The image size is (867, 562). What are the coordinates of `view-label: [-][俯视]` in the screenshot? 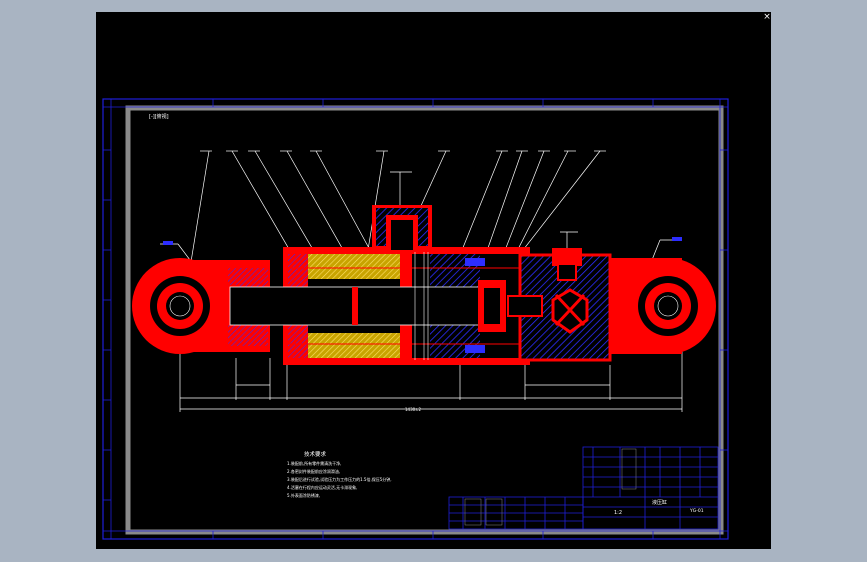 It's located at (159, 116).